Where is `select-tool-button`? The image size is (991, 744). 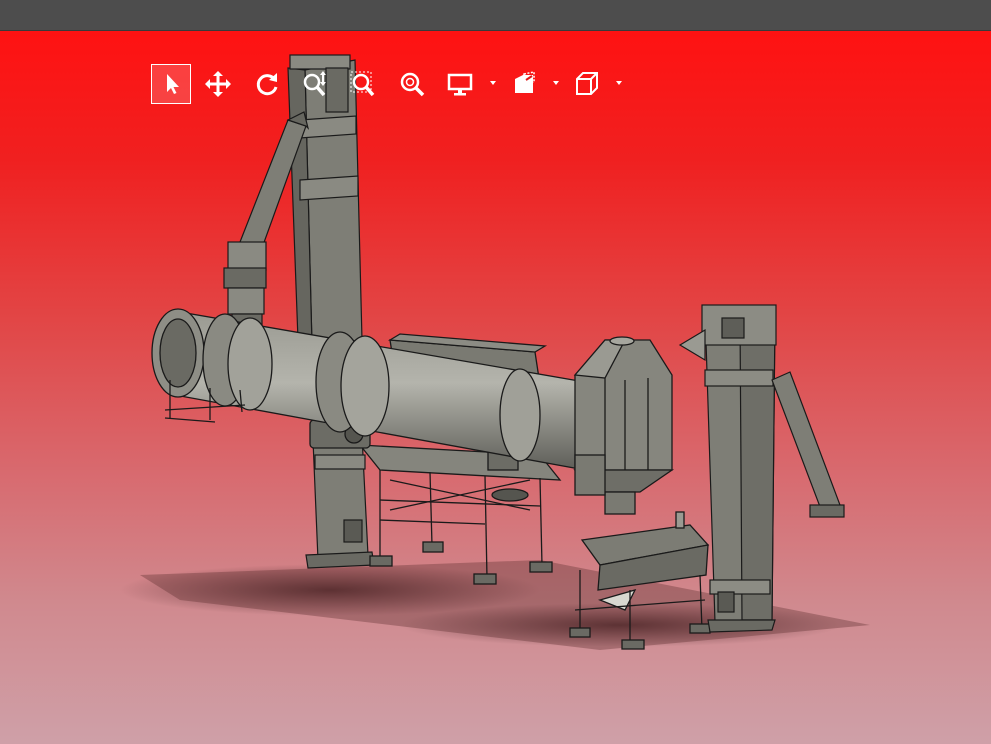 select-tool-button is located at coordinates (171, 84).